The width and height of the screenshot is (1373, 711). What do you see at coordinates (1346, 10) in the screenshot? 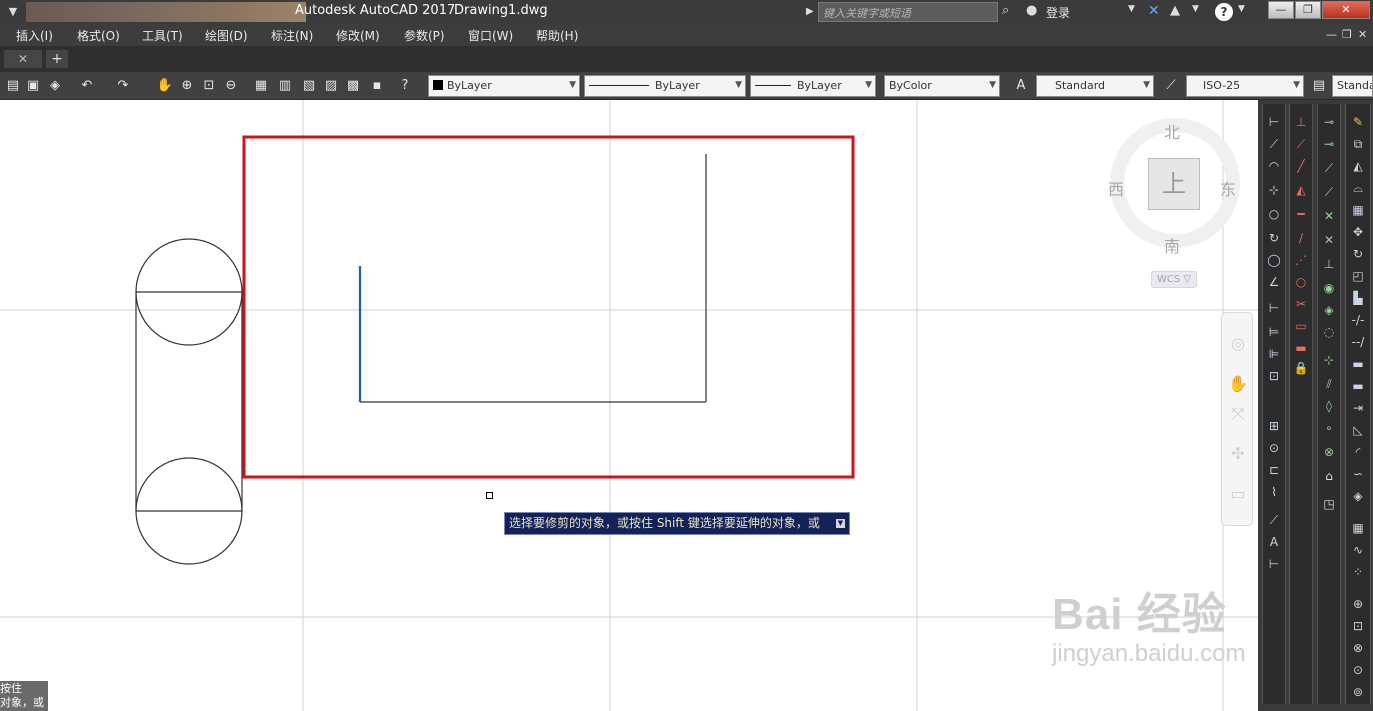
I see `close-button: ✕` at bounding box center [1346, 10].